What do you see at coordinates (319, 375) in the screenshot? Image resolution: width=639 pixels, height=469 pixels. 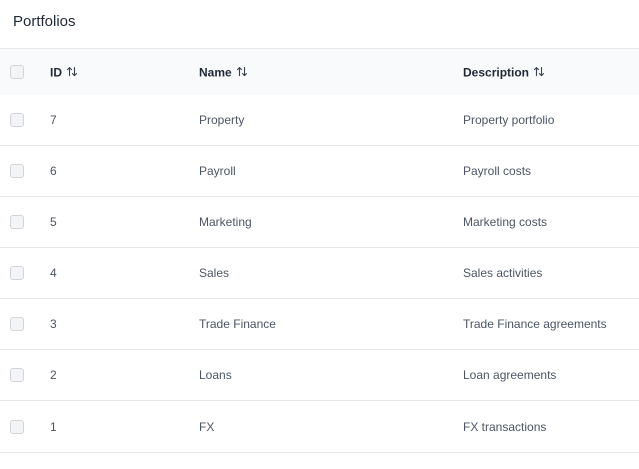 I see `table-row: 2 Loans Loan agreements` at bounding box center [319, 375].